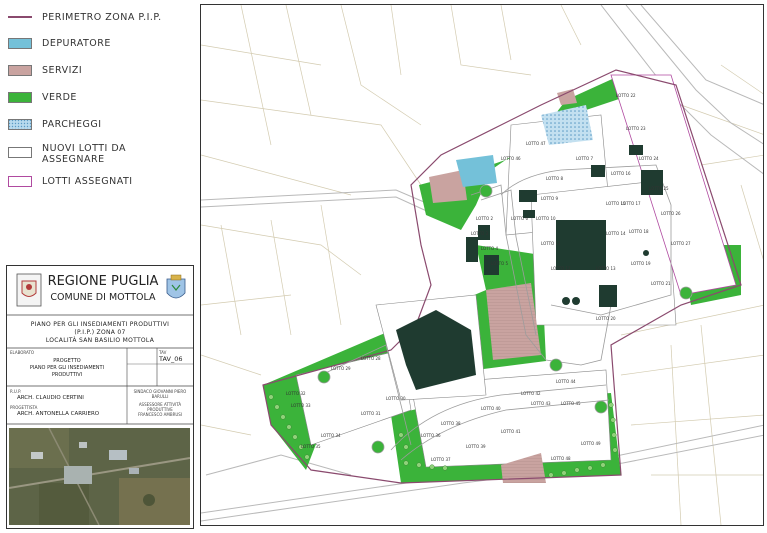 The image size is (767, 533). I want to click on legend-item-servizi: SERVIZI, so click(45, 70).